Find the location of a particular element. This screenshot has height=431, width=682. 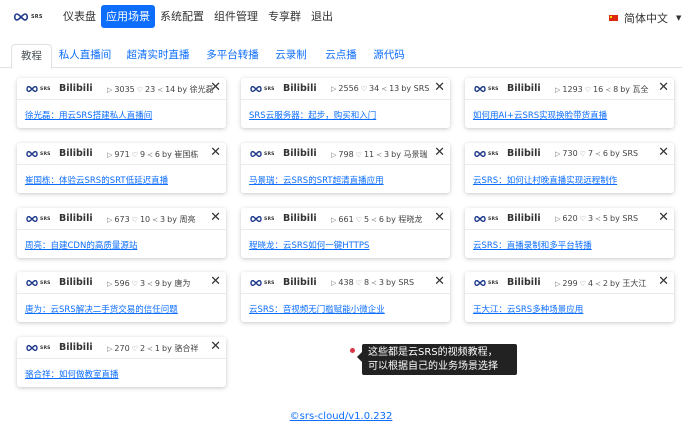

nav-item-group: 专享群 is located at coordinates (284, 16).